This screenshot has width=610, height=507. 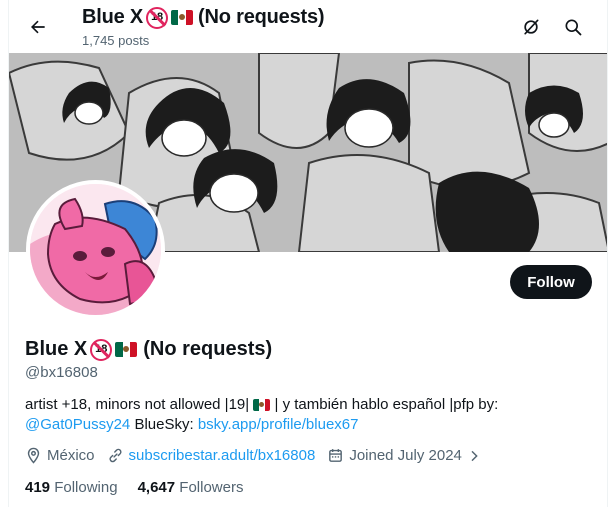 I want to click on profile-name-text: Blue X, so click(x=56, y=349).